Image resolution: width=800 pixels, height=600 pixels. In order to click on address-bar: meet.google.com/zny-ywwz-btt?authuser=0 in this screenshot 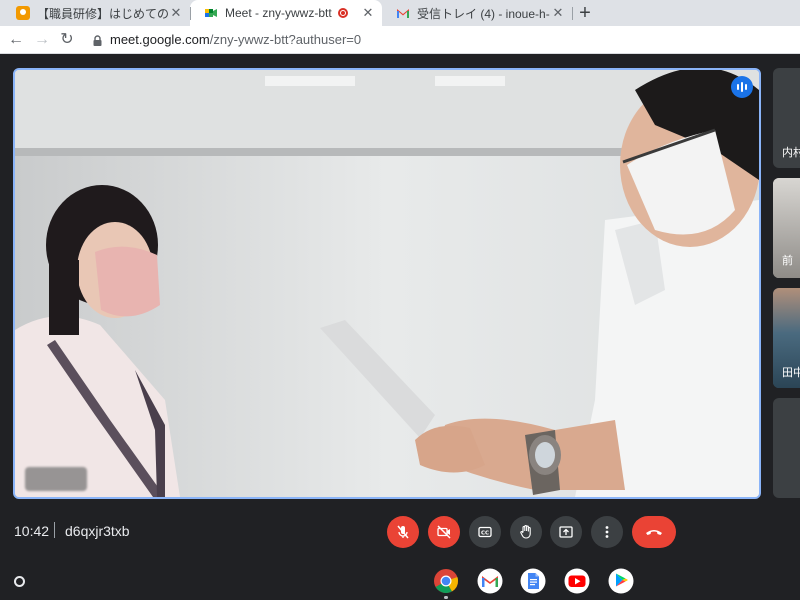, I will do `click(235, 40)`.